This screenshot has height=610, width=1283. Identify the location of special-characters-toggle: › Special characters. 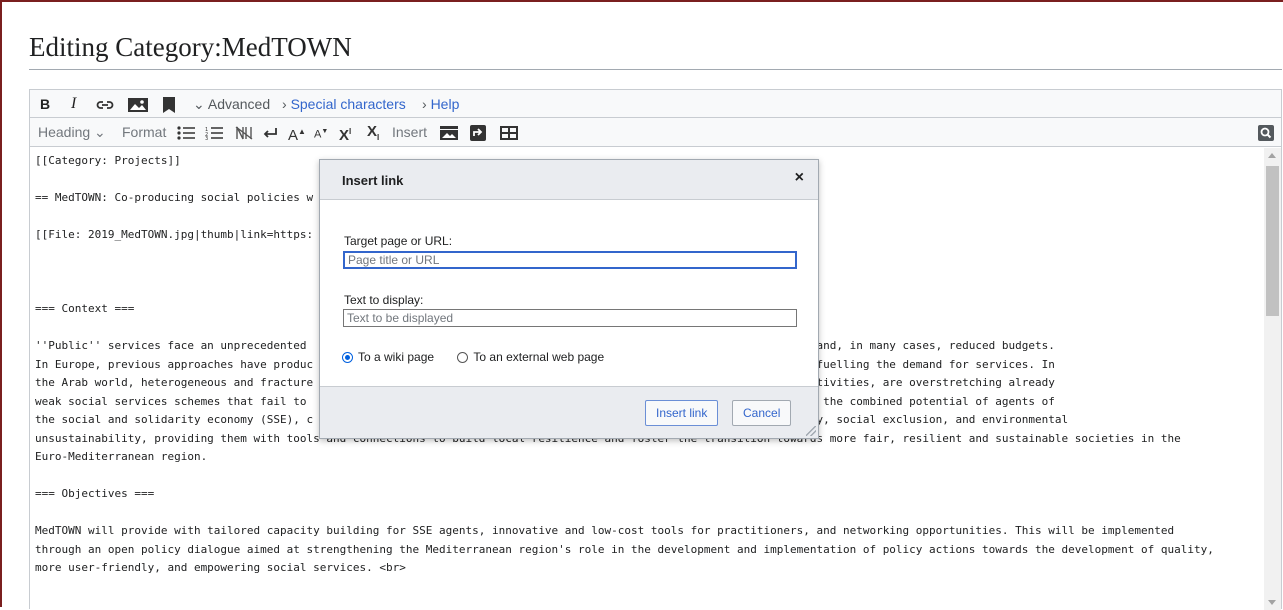
(344, 104).